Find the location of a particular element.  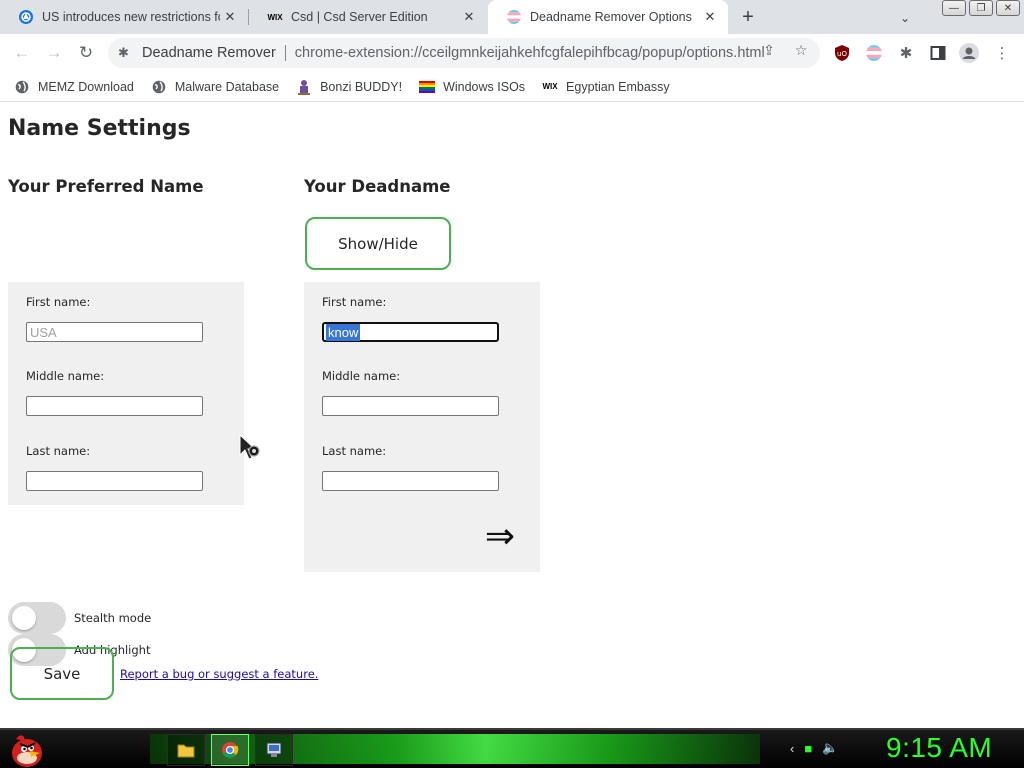

taskbar: ‹ ■ 🔈 9:15 AM is located at coordinates (512, 748).